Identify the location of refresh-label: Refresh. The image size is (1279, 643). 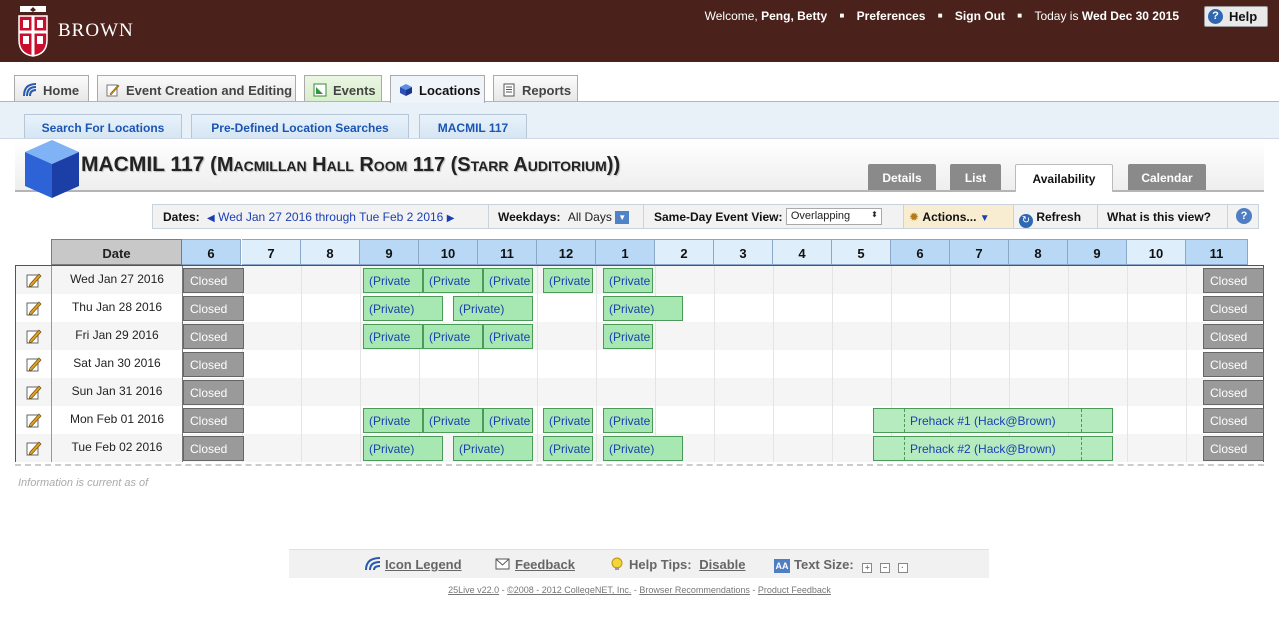
(1059, 217).